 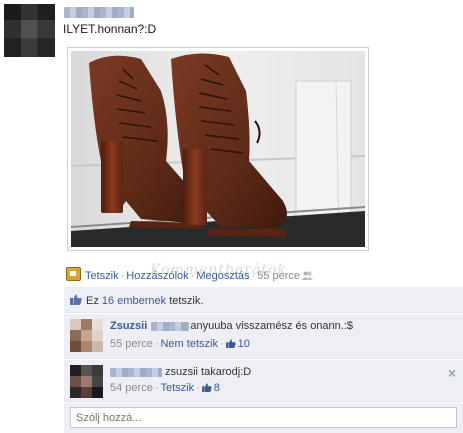 What do you see at coordinates (73, 274) in the screenshot?
I see `app-icon` at bounding box center [73, 274].